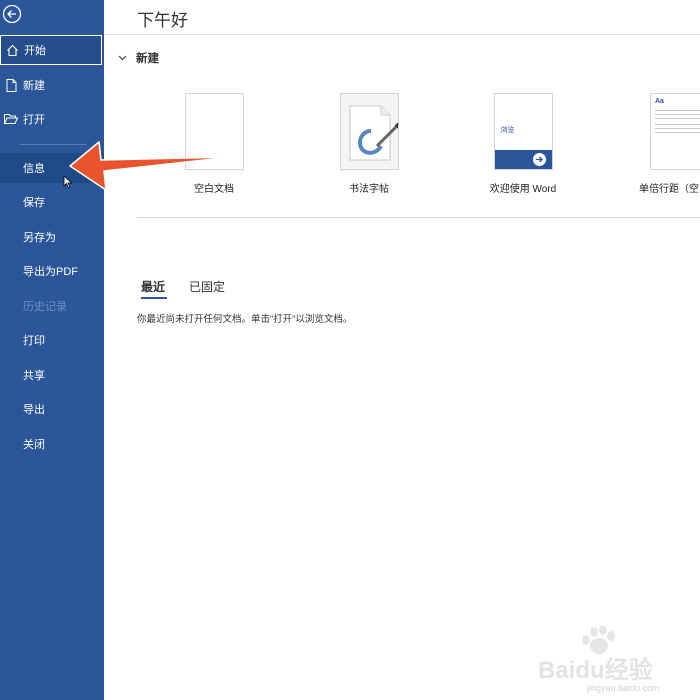 The image size is (700, 700). What do you see at coordinates (373, 133) in the screenshot?
I see `calligraphy-brush-icon` at bounding box center [373, 133].